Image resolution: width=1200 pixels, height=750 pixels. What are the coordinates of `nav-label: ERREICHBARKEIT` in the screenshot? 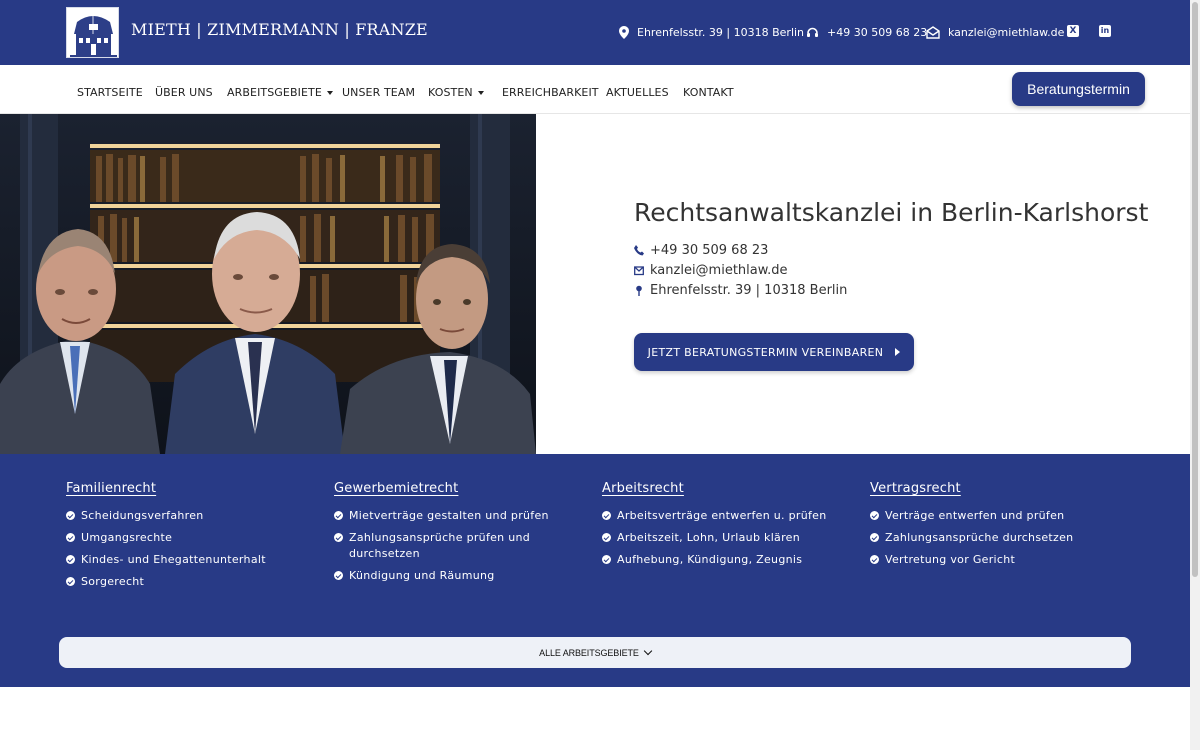 It's located at (550, 92).